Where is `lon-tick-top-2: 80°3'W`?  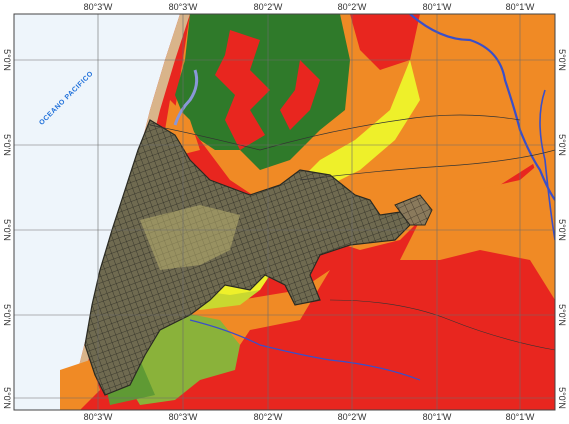 lon-tick-top-2: 80°3'W is located at coordinates (183, 7).